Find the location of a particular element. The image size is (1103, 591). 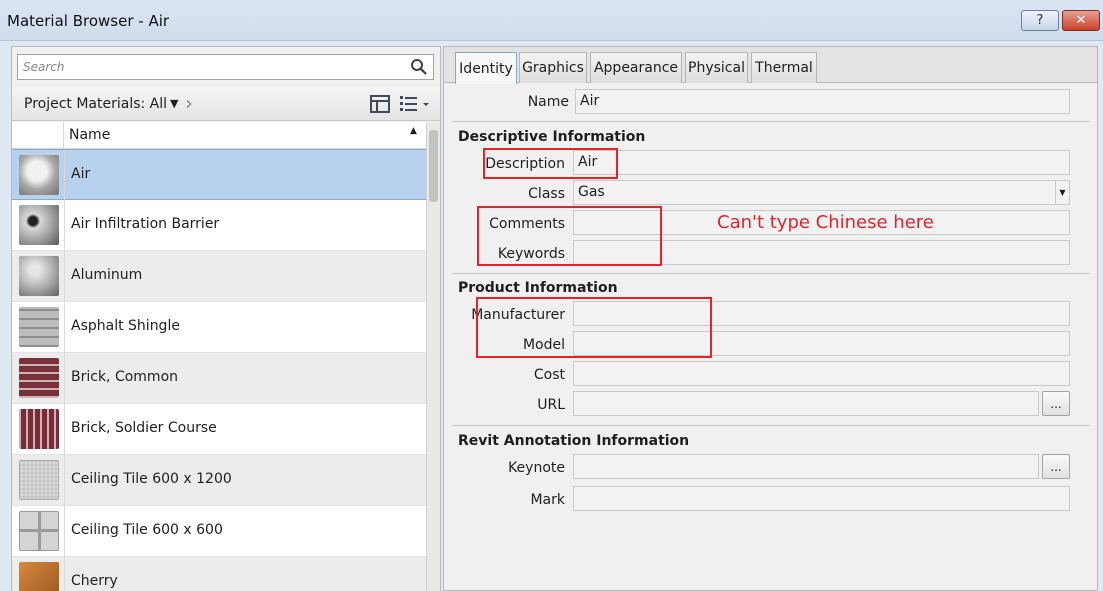

comments-keywords-highlight-box is located at coordinates (569, 236).